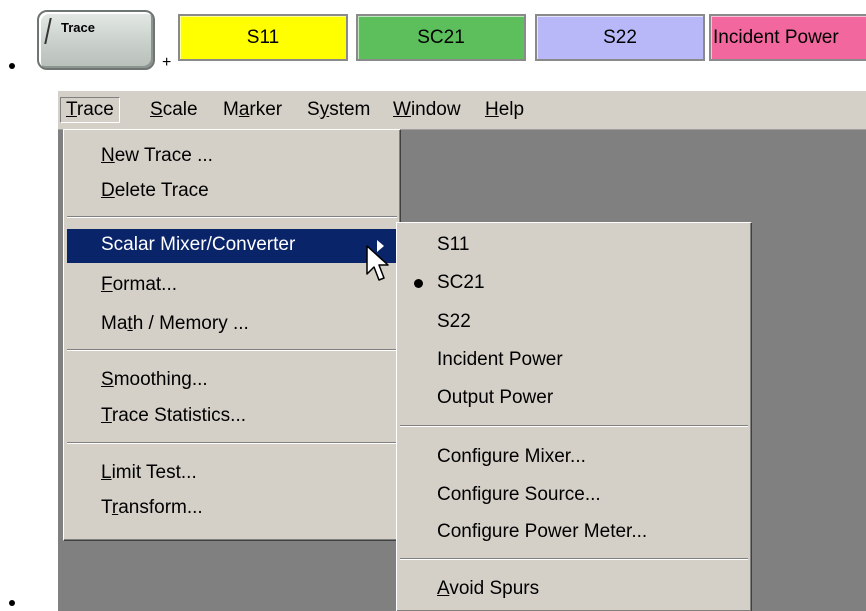  Describe the element at coordinates (263, 37) in the screenshot. I see `softkey-s11: S11` at that location.